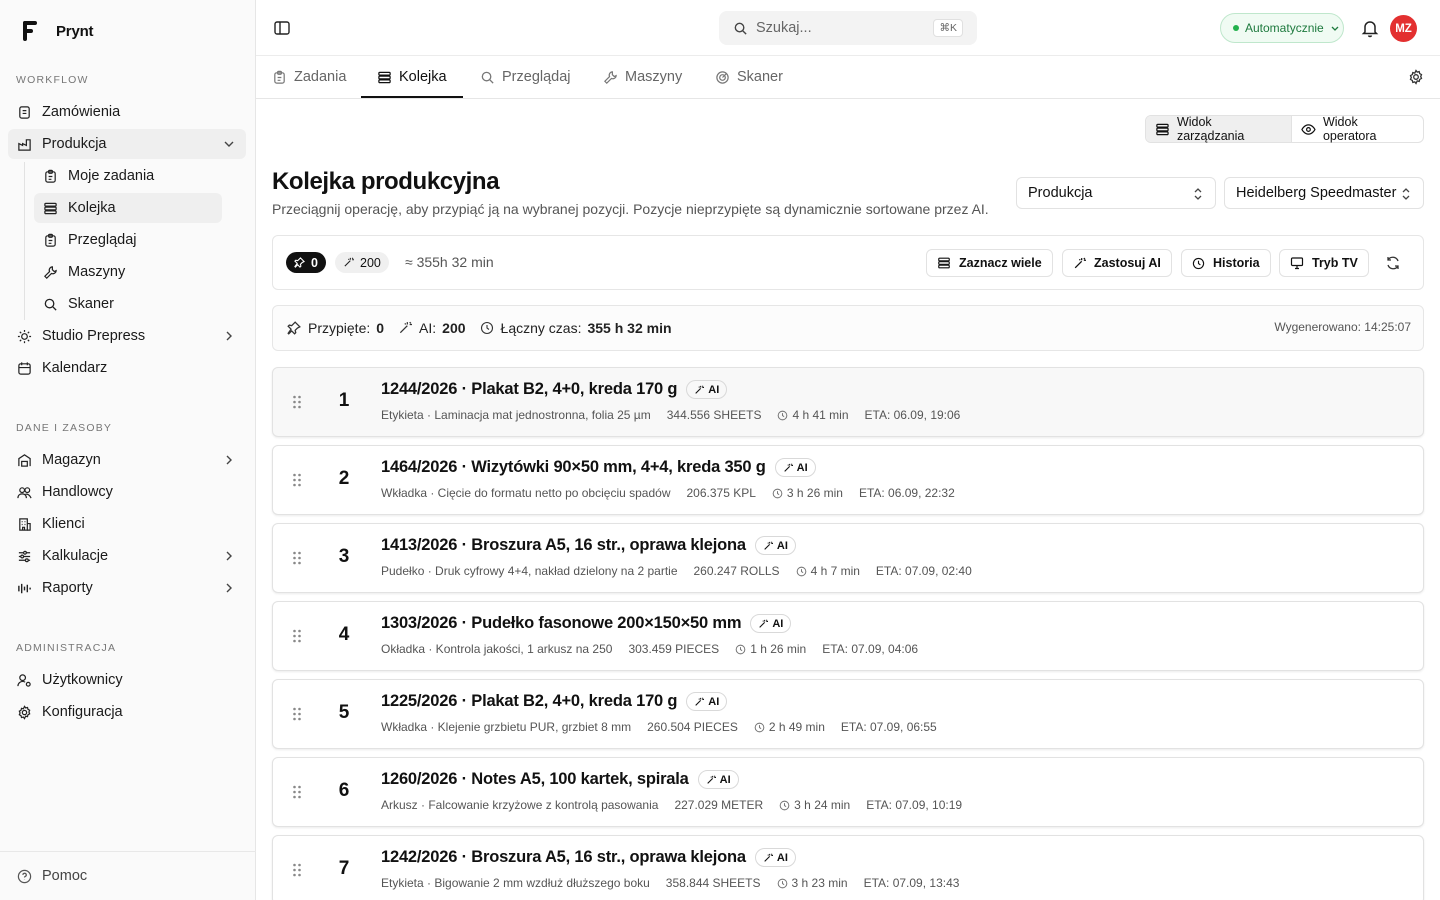 This screenshot has height=900, width=1440. Describe the element at coordinates (82, 712) in the screenshot. I see `sidebar-item-label: Konfiguracja` at that location.